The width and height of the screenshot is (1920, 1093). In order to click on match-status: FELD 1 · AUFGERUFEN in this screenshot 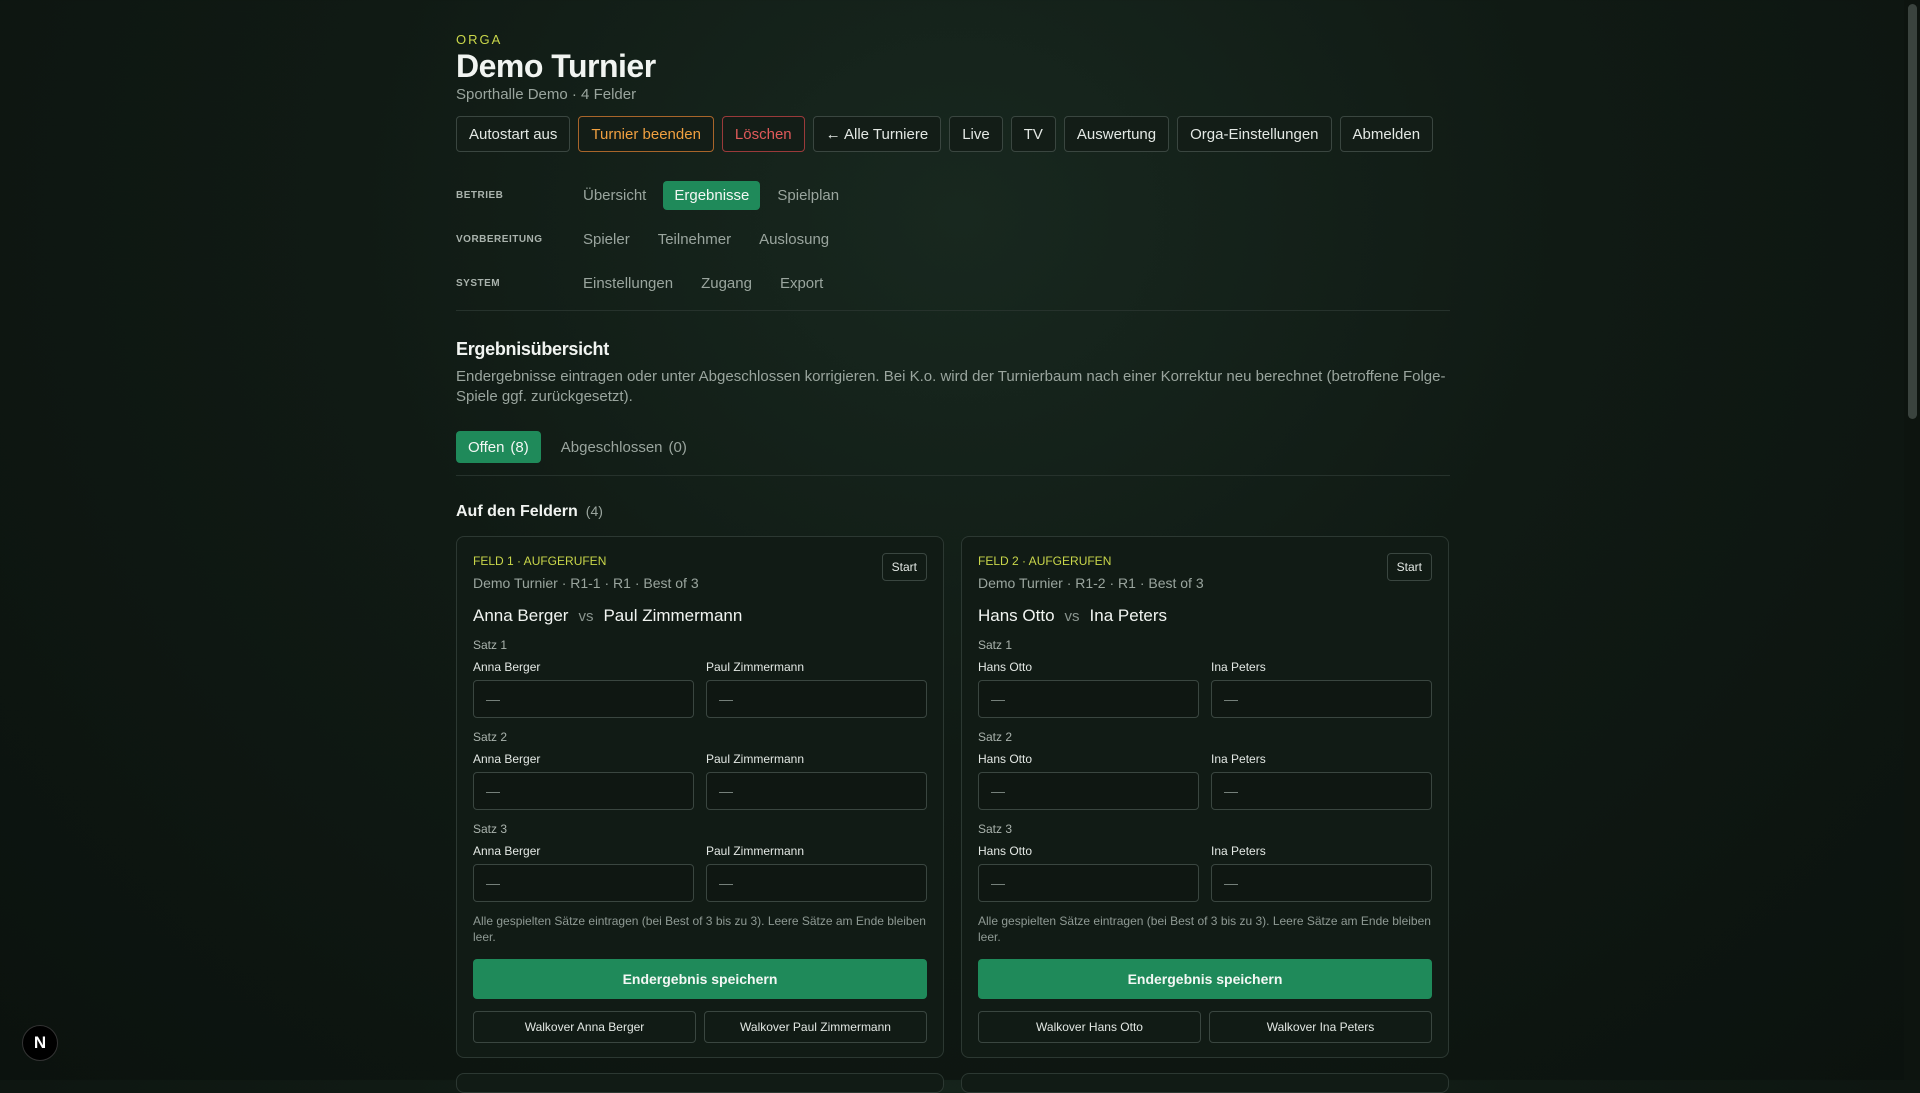, I will do `click(540, 561)`.